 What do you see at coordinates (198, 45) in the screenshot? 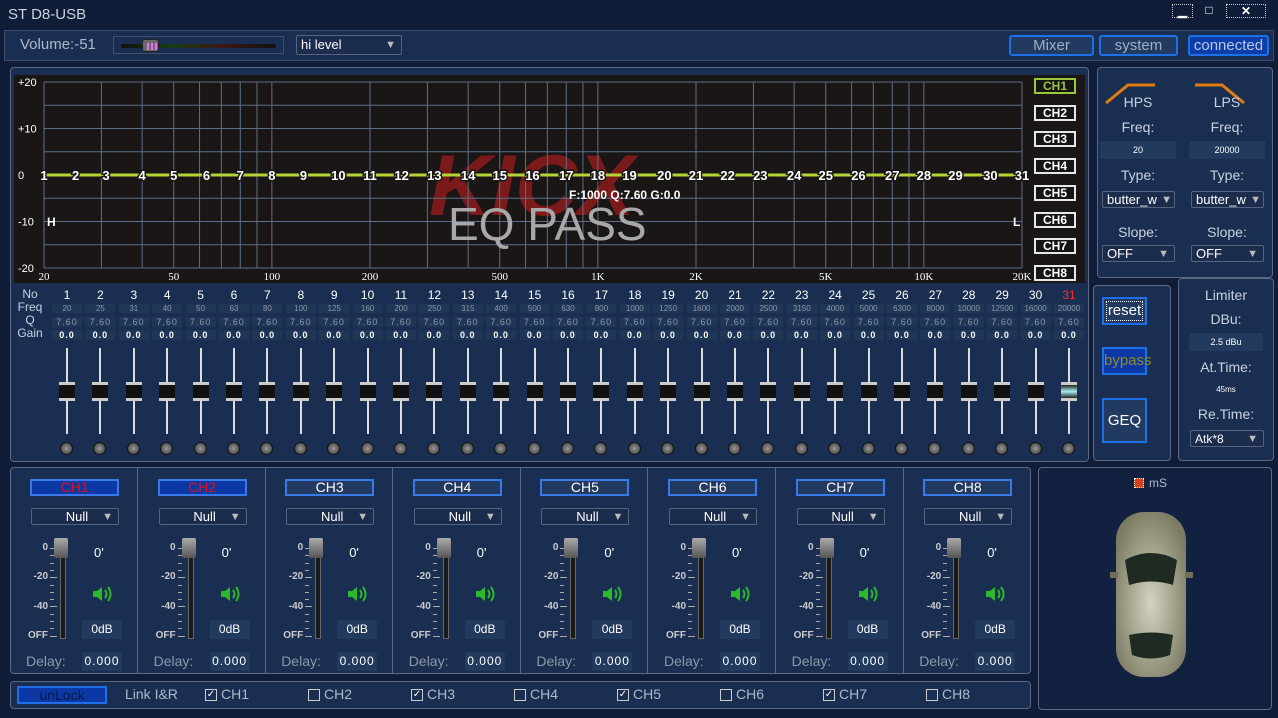
I see `volume-slider` at bounding box center [198, 45].